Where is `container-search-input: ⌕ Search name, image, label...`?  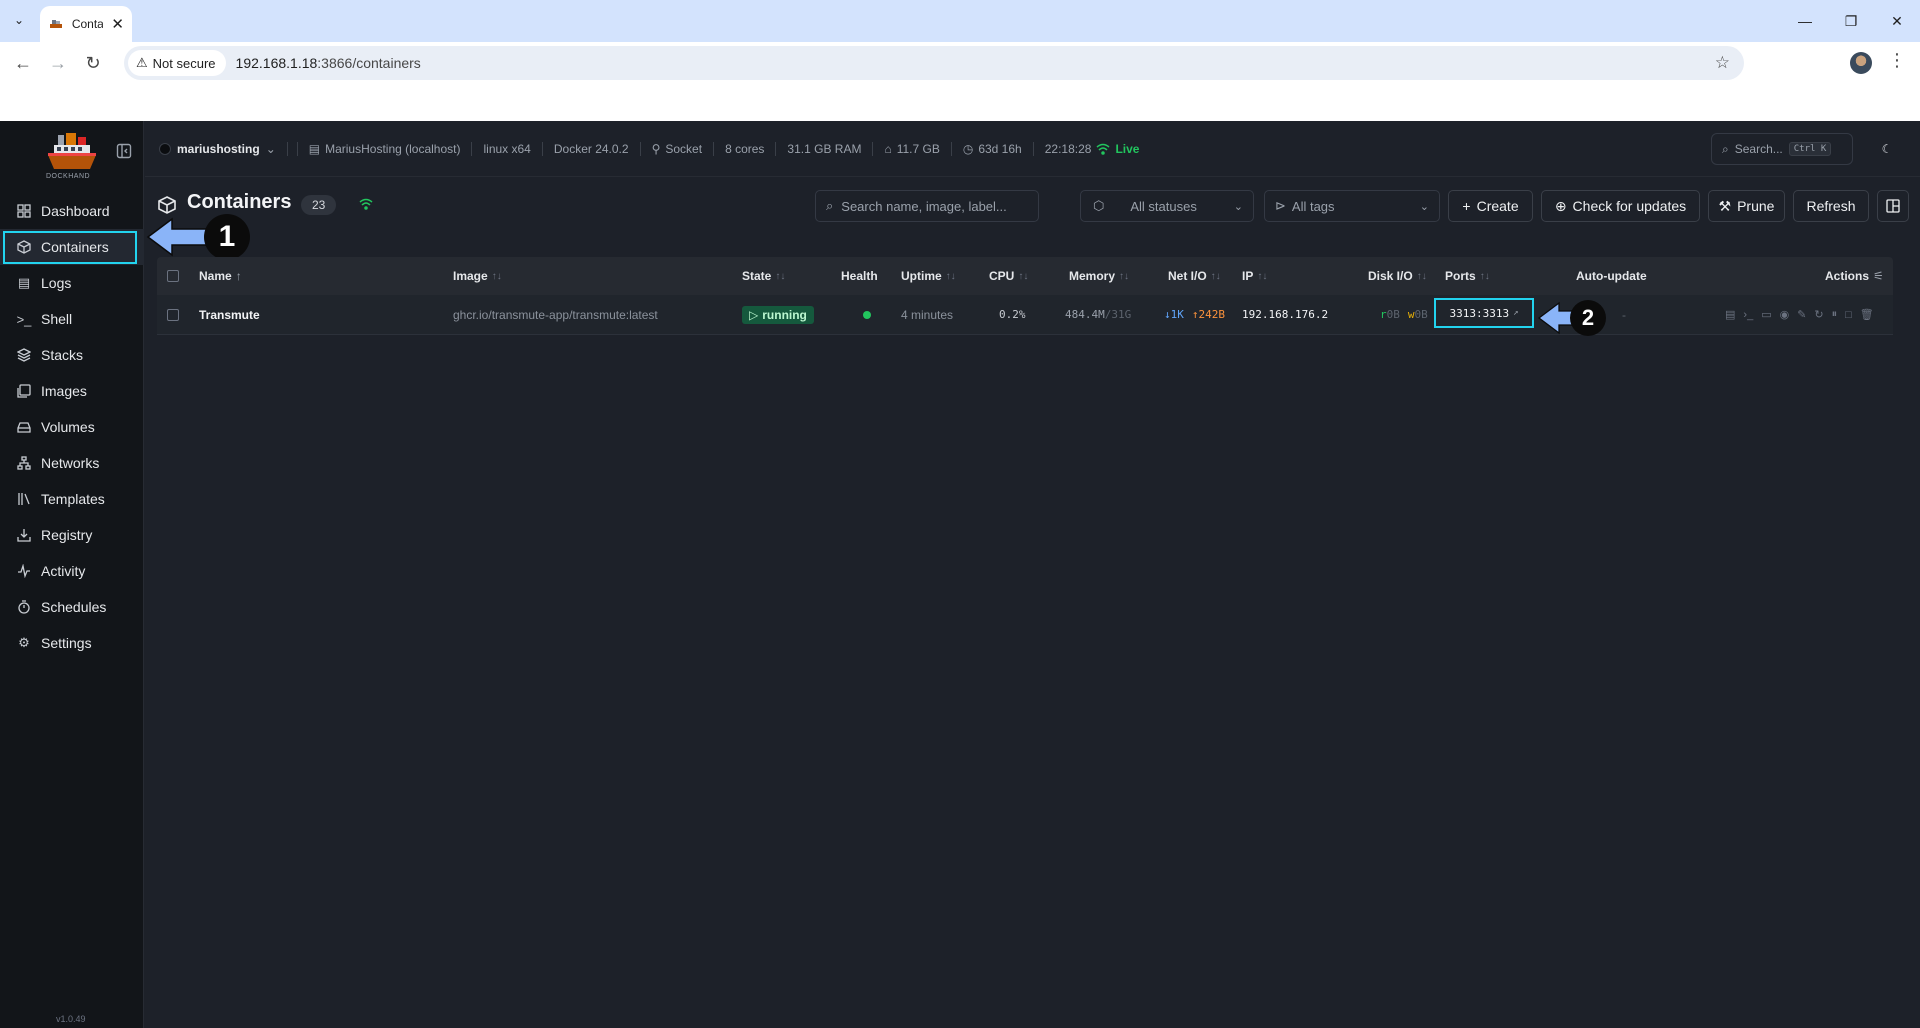
container-search-input: ⌕ Search name, image, label... is located at coordinates (927, 206).